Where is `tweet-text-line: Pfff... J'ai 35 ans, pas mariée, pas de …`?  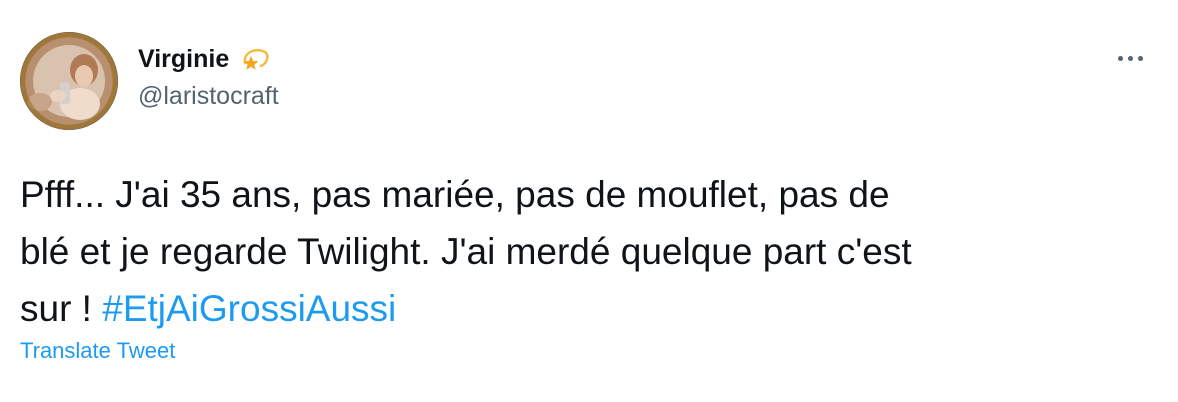 tweet-text-line: Pfff... J'ai 35 ans, pas mariée, pas de … is located at coordinates (455, 194).